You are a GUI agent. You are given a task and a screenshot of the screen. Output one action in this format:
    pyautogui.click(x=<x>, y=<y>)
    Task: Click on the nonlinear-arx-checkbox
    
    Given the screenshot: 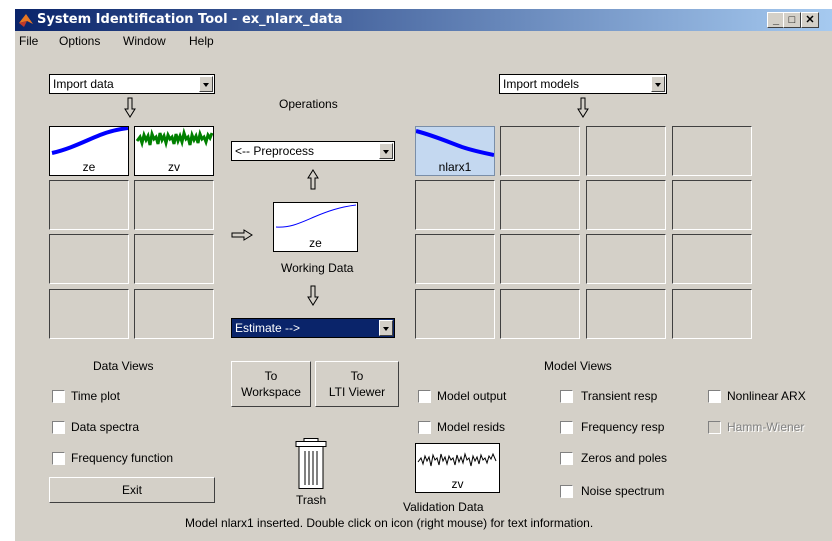 What is the action you would take?
    pyautogui.click(x=714, y=396)
    